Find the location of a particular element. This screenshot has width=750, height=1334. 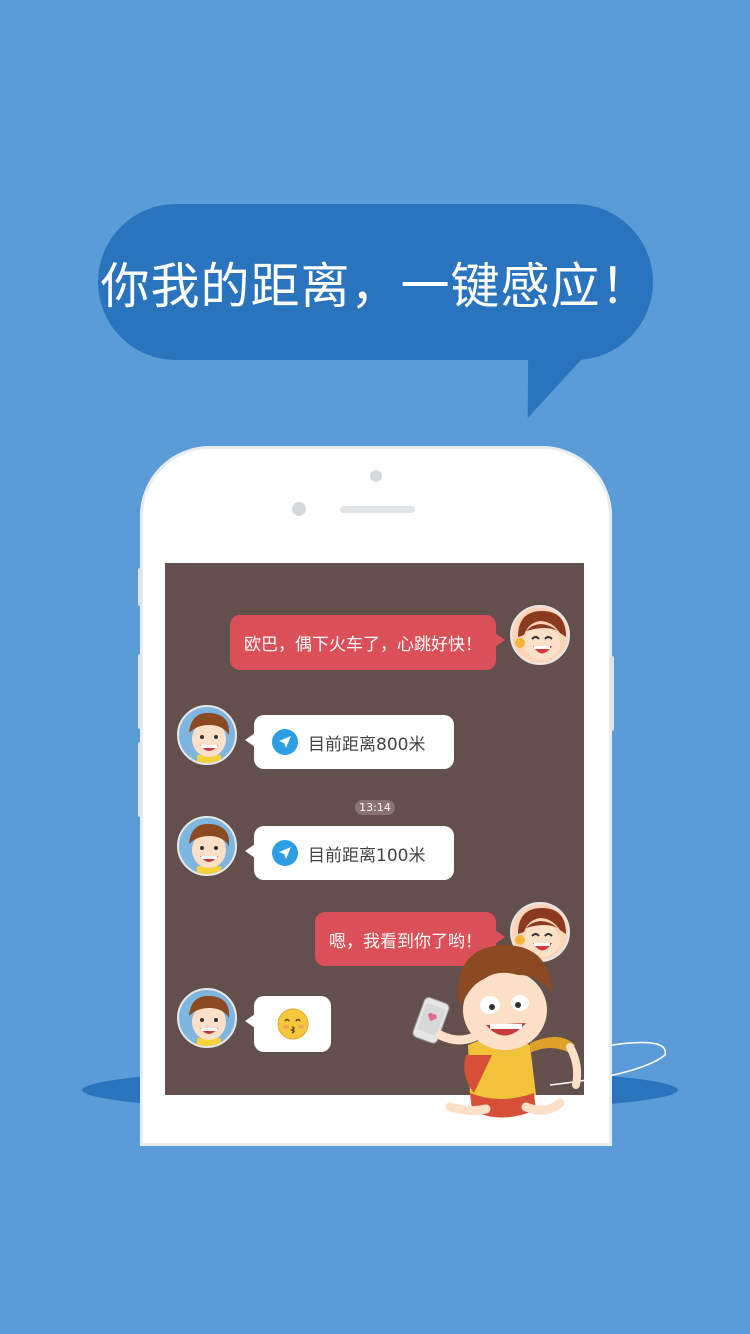

running-boy-illustration is located at coordinates (539, 1031).